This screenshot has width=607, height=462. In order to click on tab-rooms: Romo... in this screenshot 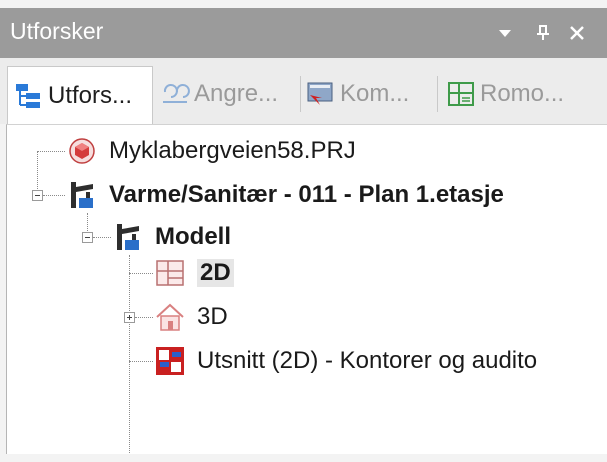, I will do `click(505, 94)`.